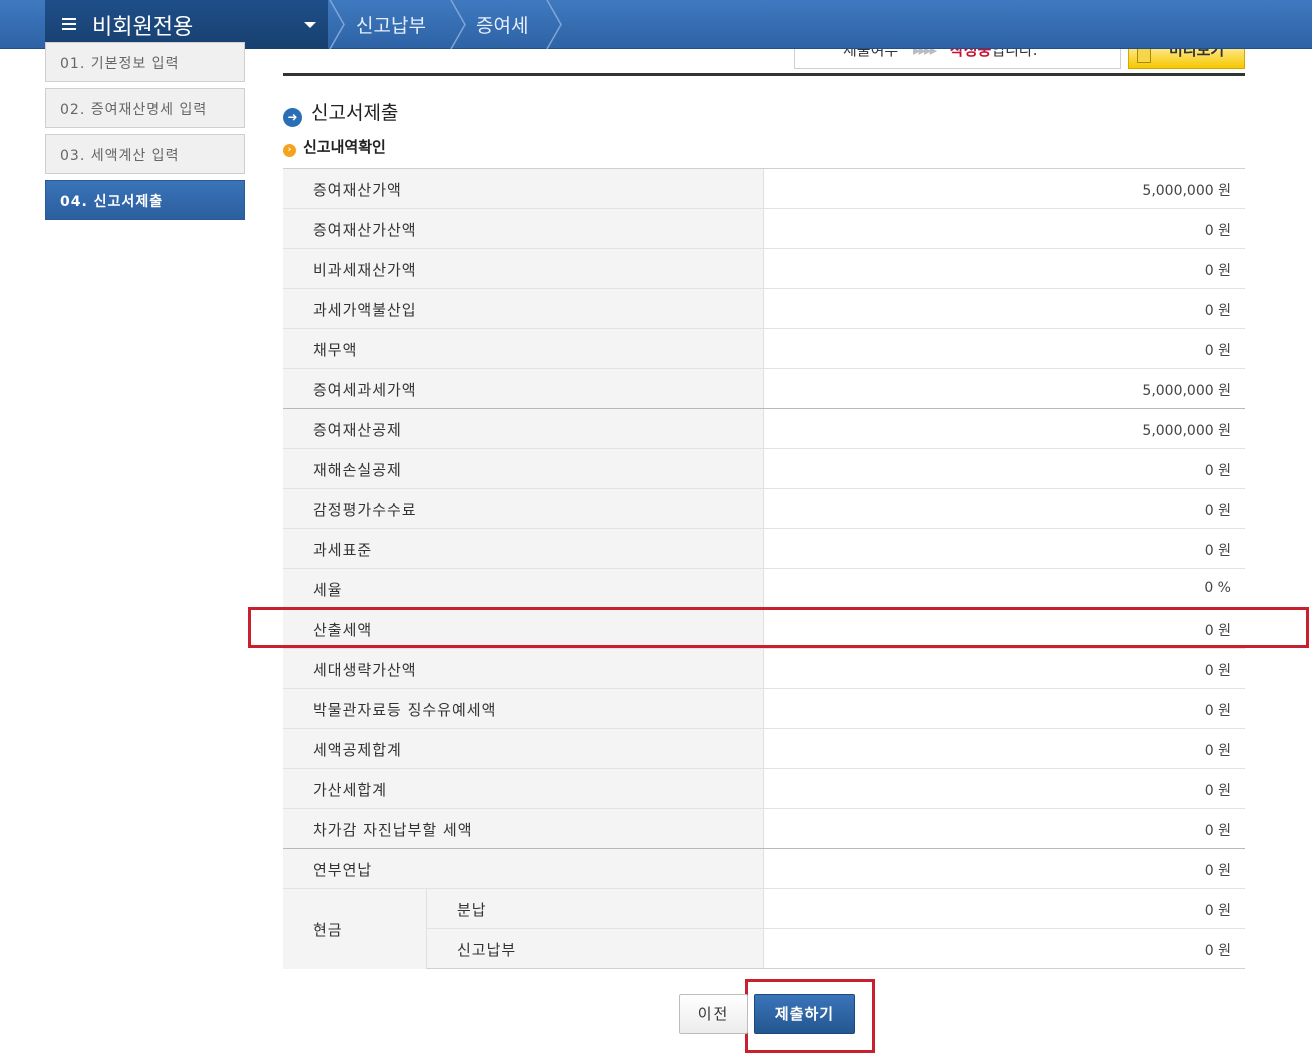 The image size is (1312, 1064). Describe the element at coordinates (523, 828) in the screenshot. I see `row-label: 차가감 자진납부할 세액` at that location.